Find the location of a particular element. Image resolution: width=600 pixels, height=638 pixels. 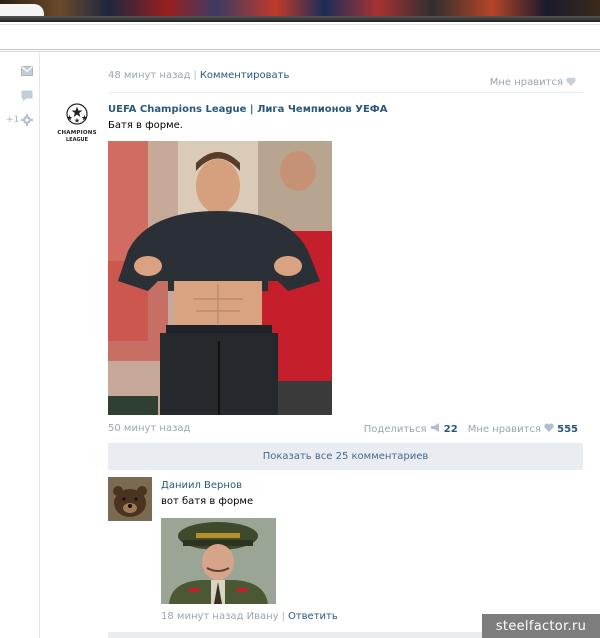

browser-header-banner is located at coordinates (300, 11).